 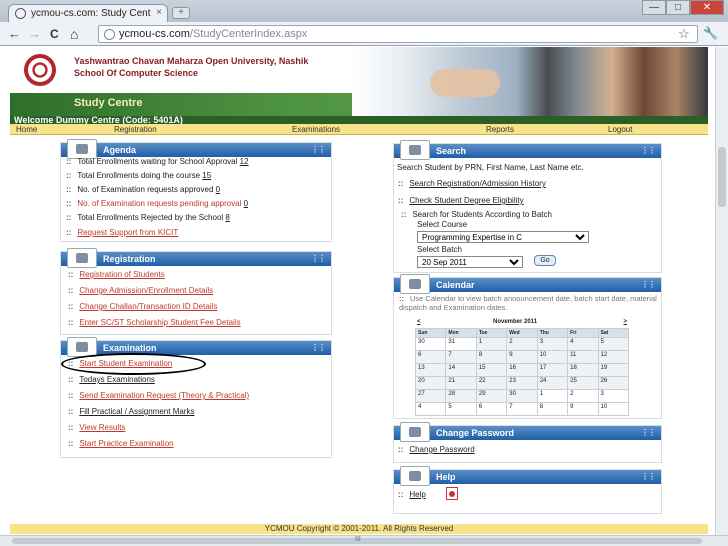 I want to click on calendar-day: 22, so click(x=491, y=383).